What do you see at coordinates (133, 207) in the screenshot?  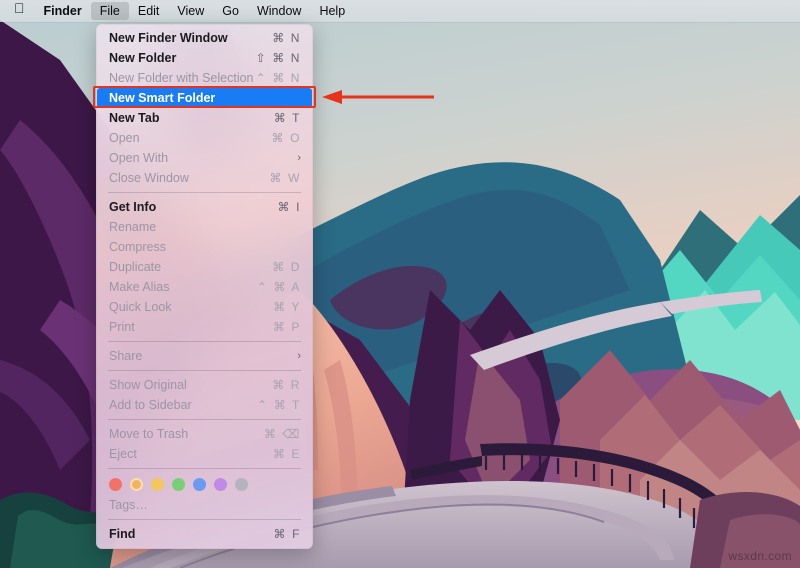 I see `menu-item-label: Get Info` at bounding box center [133, 207].